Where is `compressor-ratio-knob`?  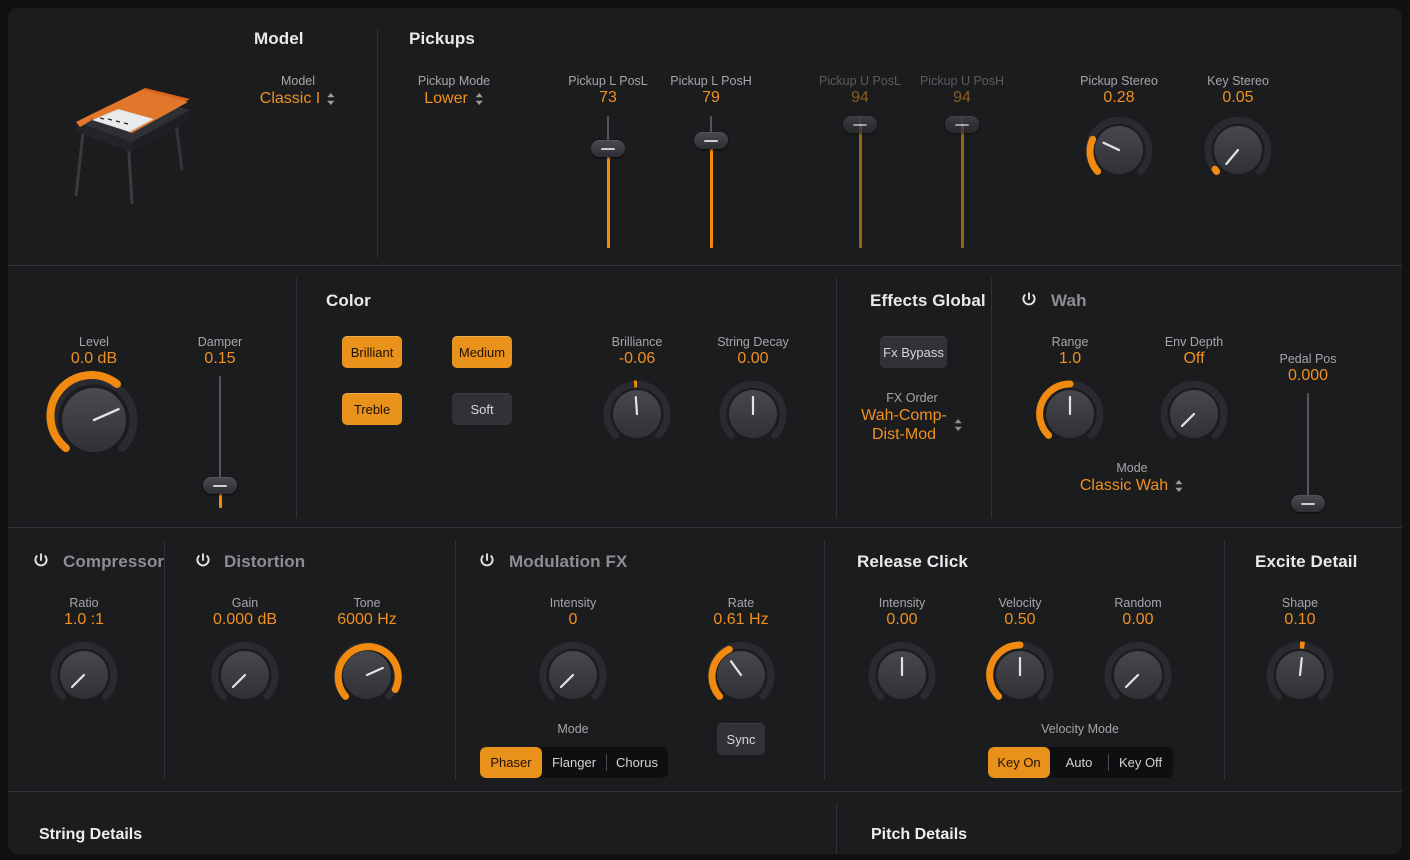
compressor-ratio-knob is located at coordinates (84, 675).